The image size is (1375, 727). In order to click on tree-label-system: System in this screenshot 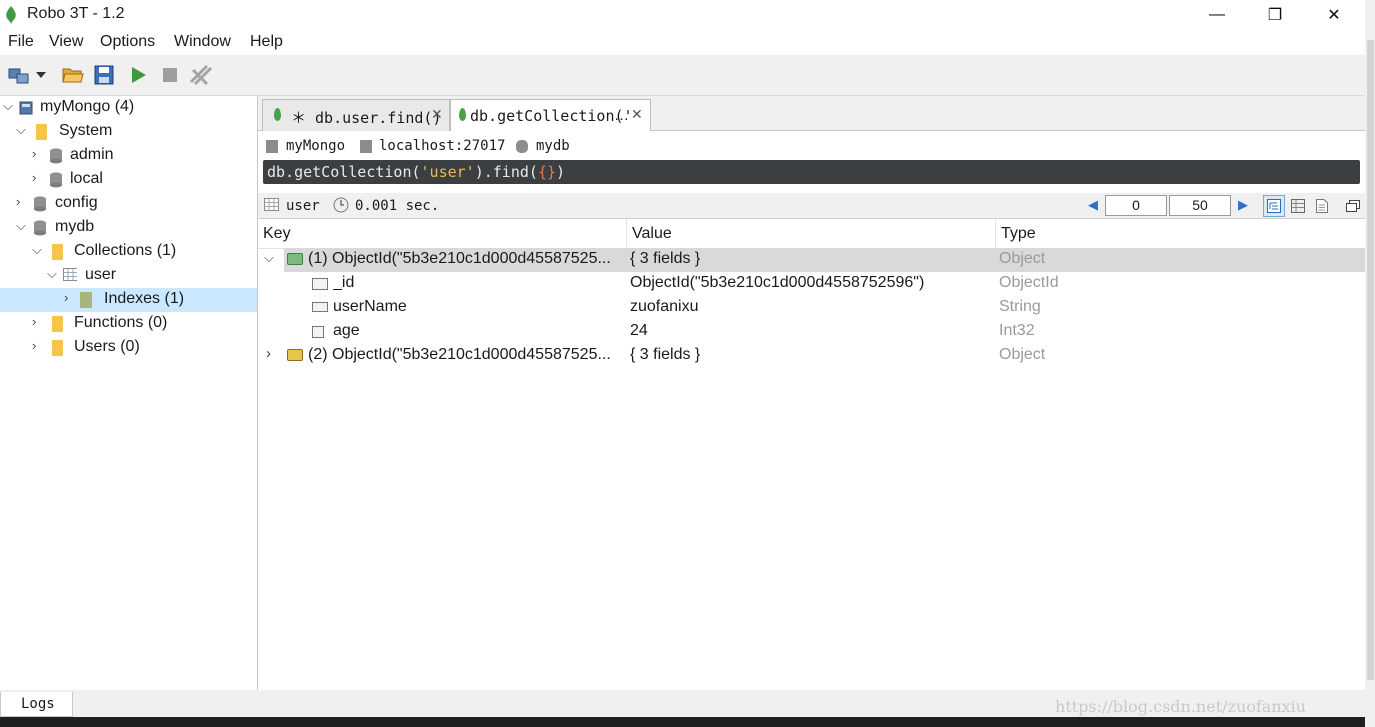, I will do `click(86, 130)`.